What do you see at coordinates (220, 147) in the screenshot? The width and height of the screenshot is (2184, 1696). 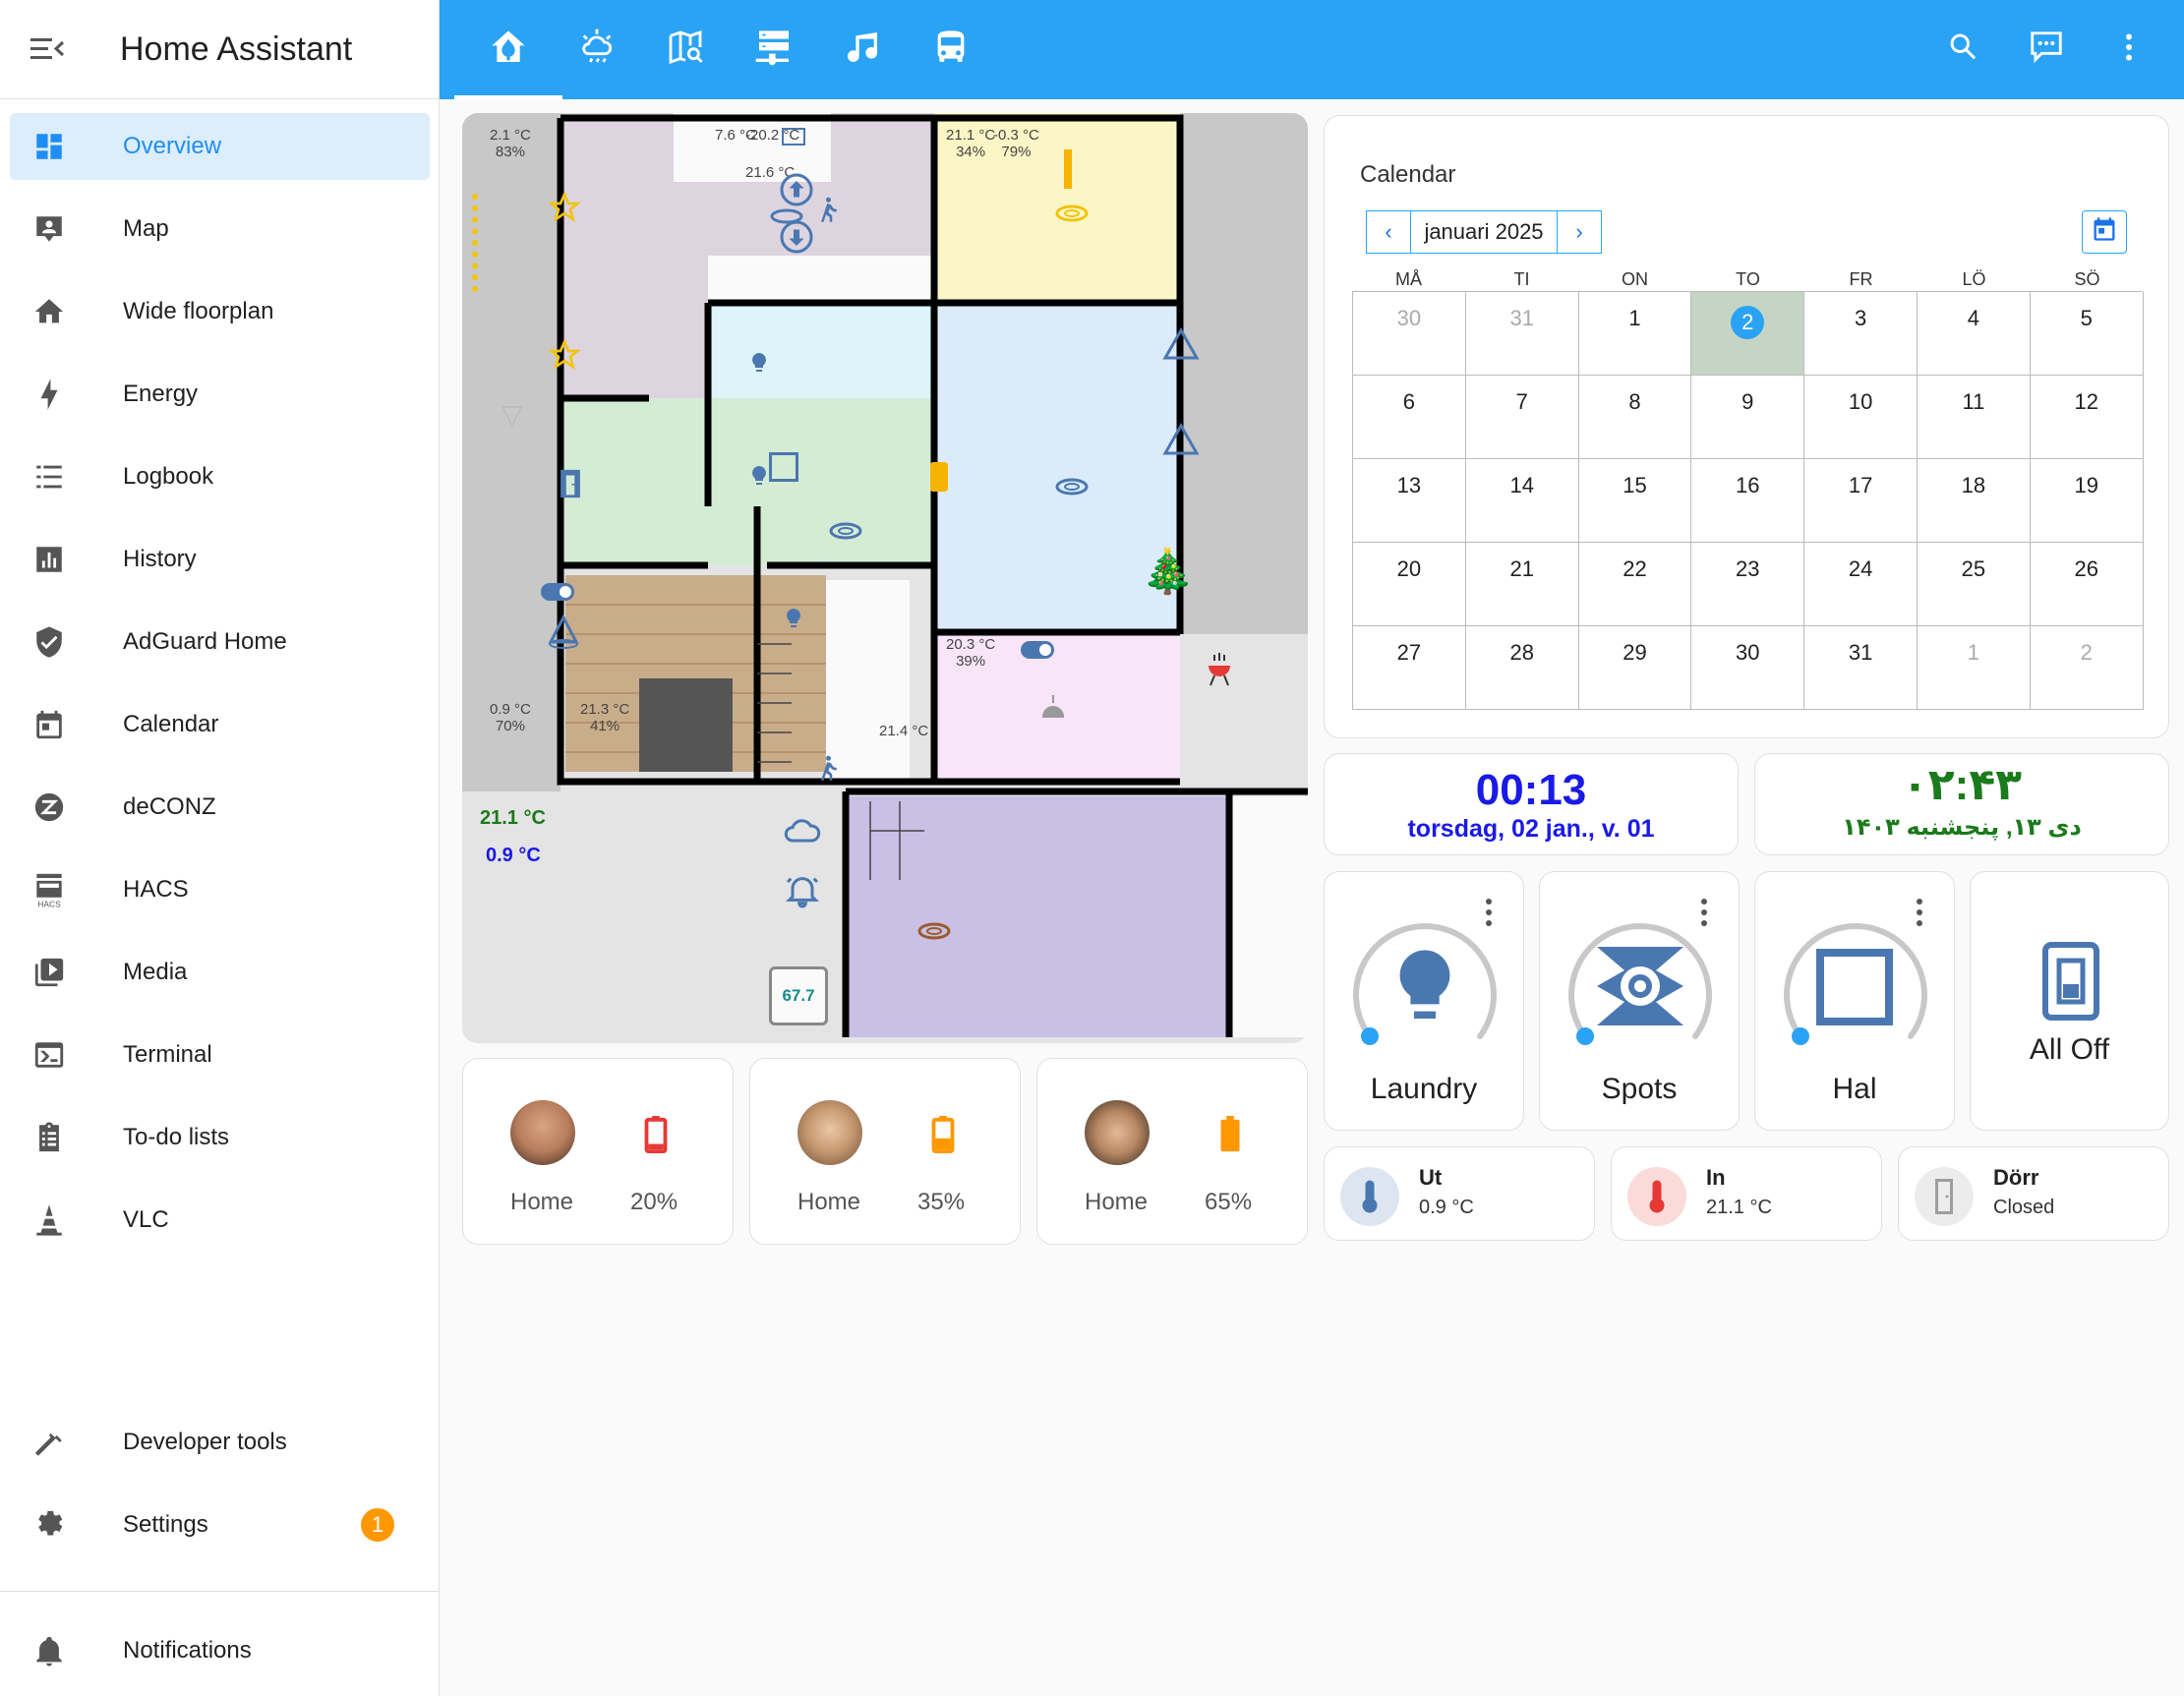 I see `sidebar-item-overview: Overview` at bounding box center [220, 147].